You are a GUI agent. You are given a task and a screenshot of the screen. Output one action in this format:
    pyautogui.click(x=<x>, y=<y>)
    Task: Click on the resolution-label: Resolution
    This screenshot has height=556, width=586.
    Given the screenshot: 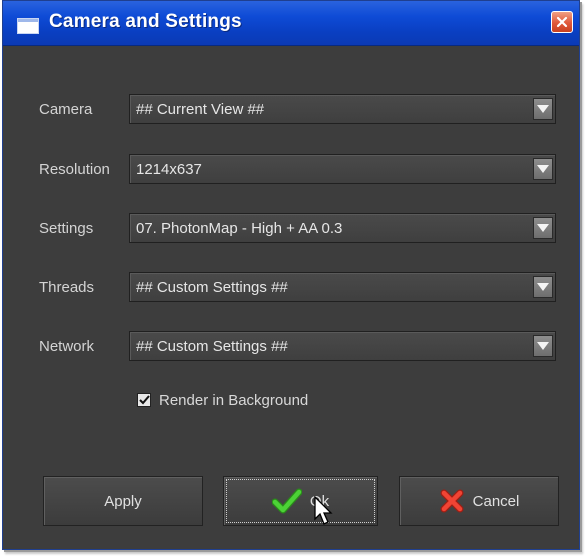 What is the action you would take?
    pyautogui.click(x=74, y=169)
    